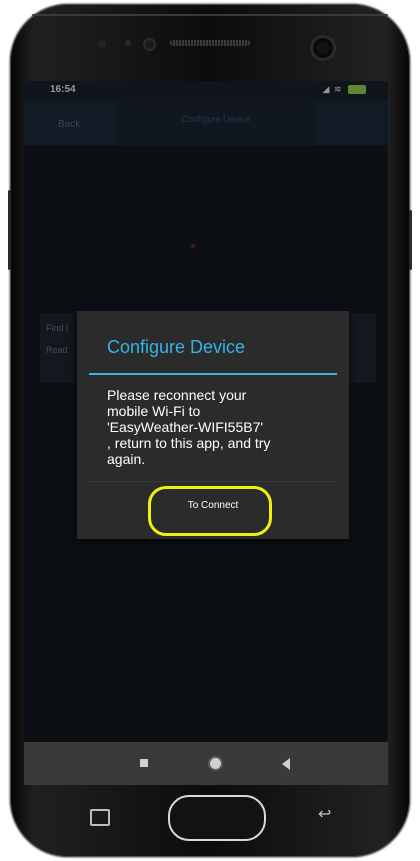 Image resolution: width=420 pixels, height=861 pixels. I want to click on back-triangle-icon, so click(286, 764).